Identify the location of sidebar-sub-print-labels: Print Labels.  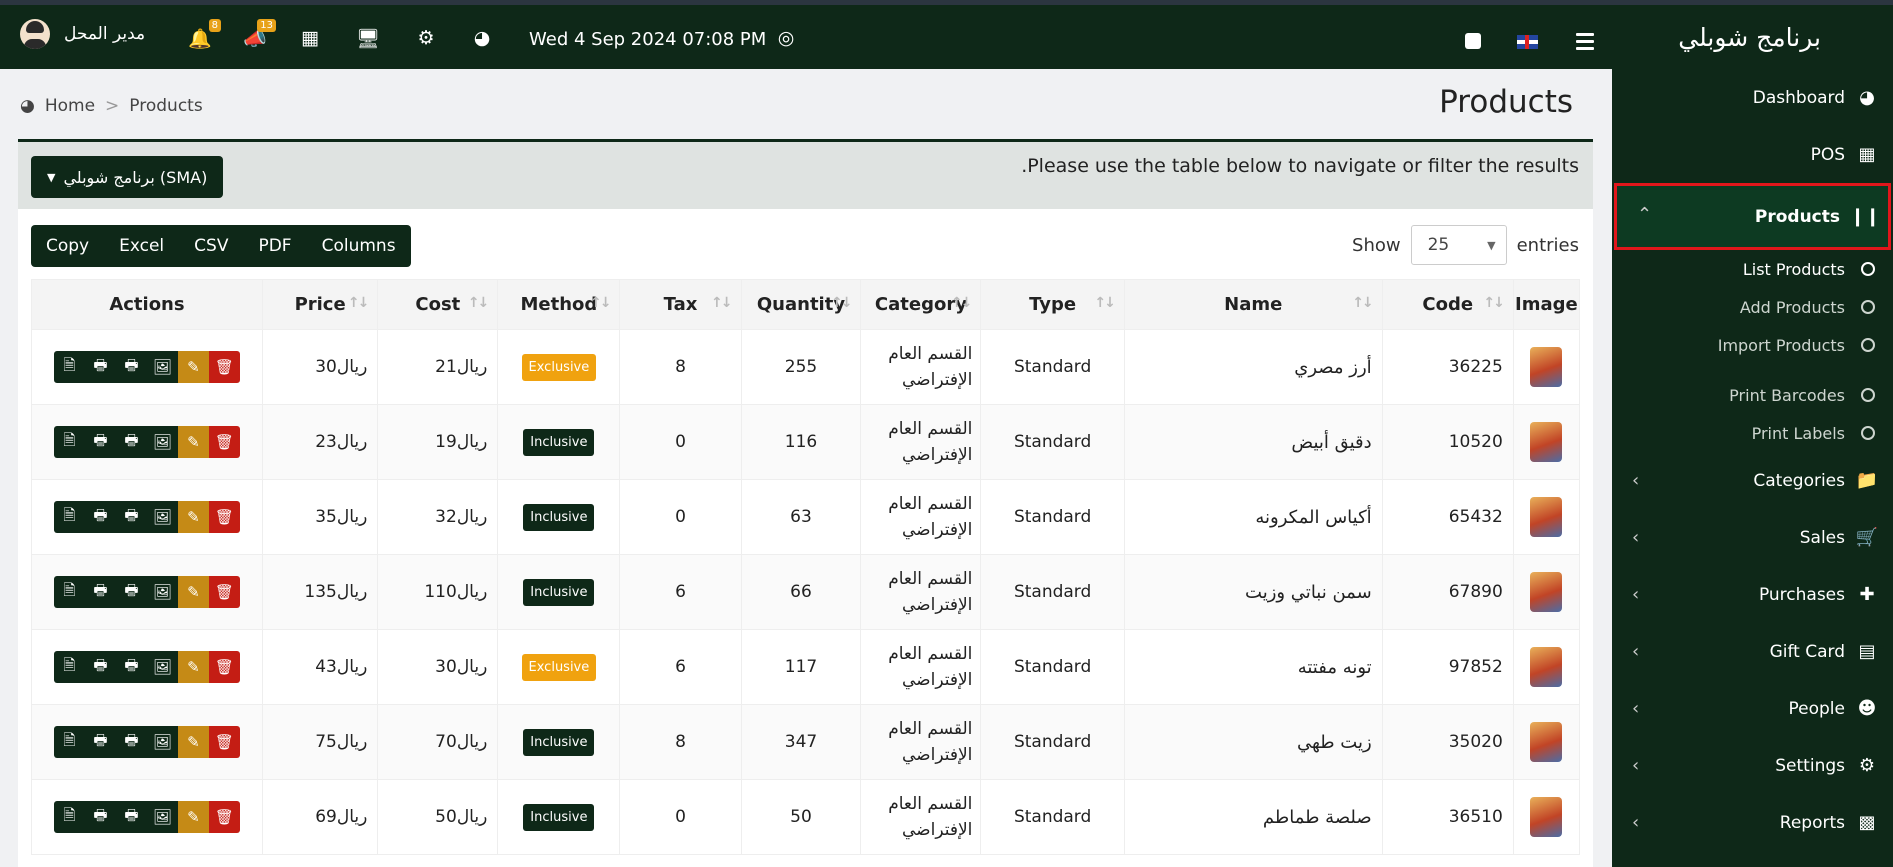
(1752, 433).